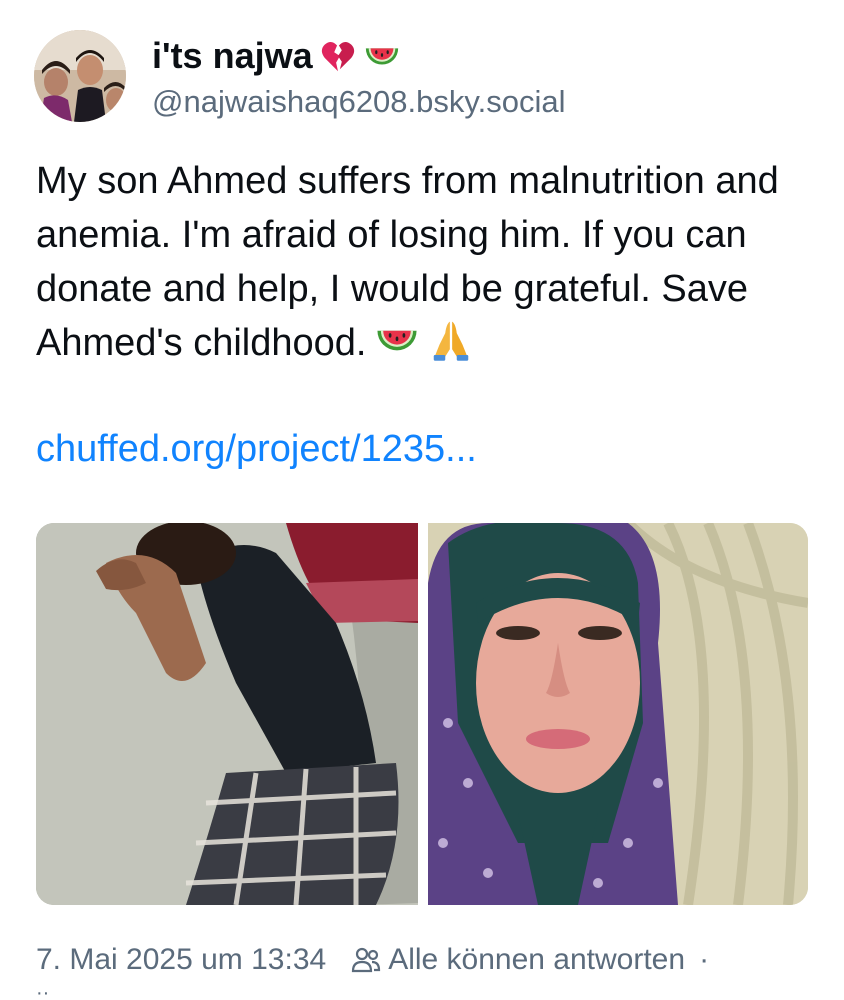 Image resolution: width=844 pixels, height=1000 pixels. What do you see at coordinates (366, 960) in the screenshot?
I see `people-icon` at bounding box center [366, 960].